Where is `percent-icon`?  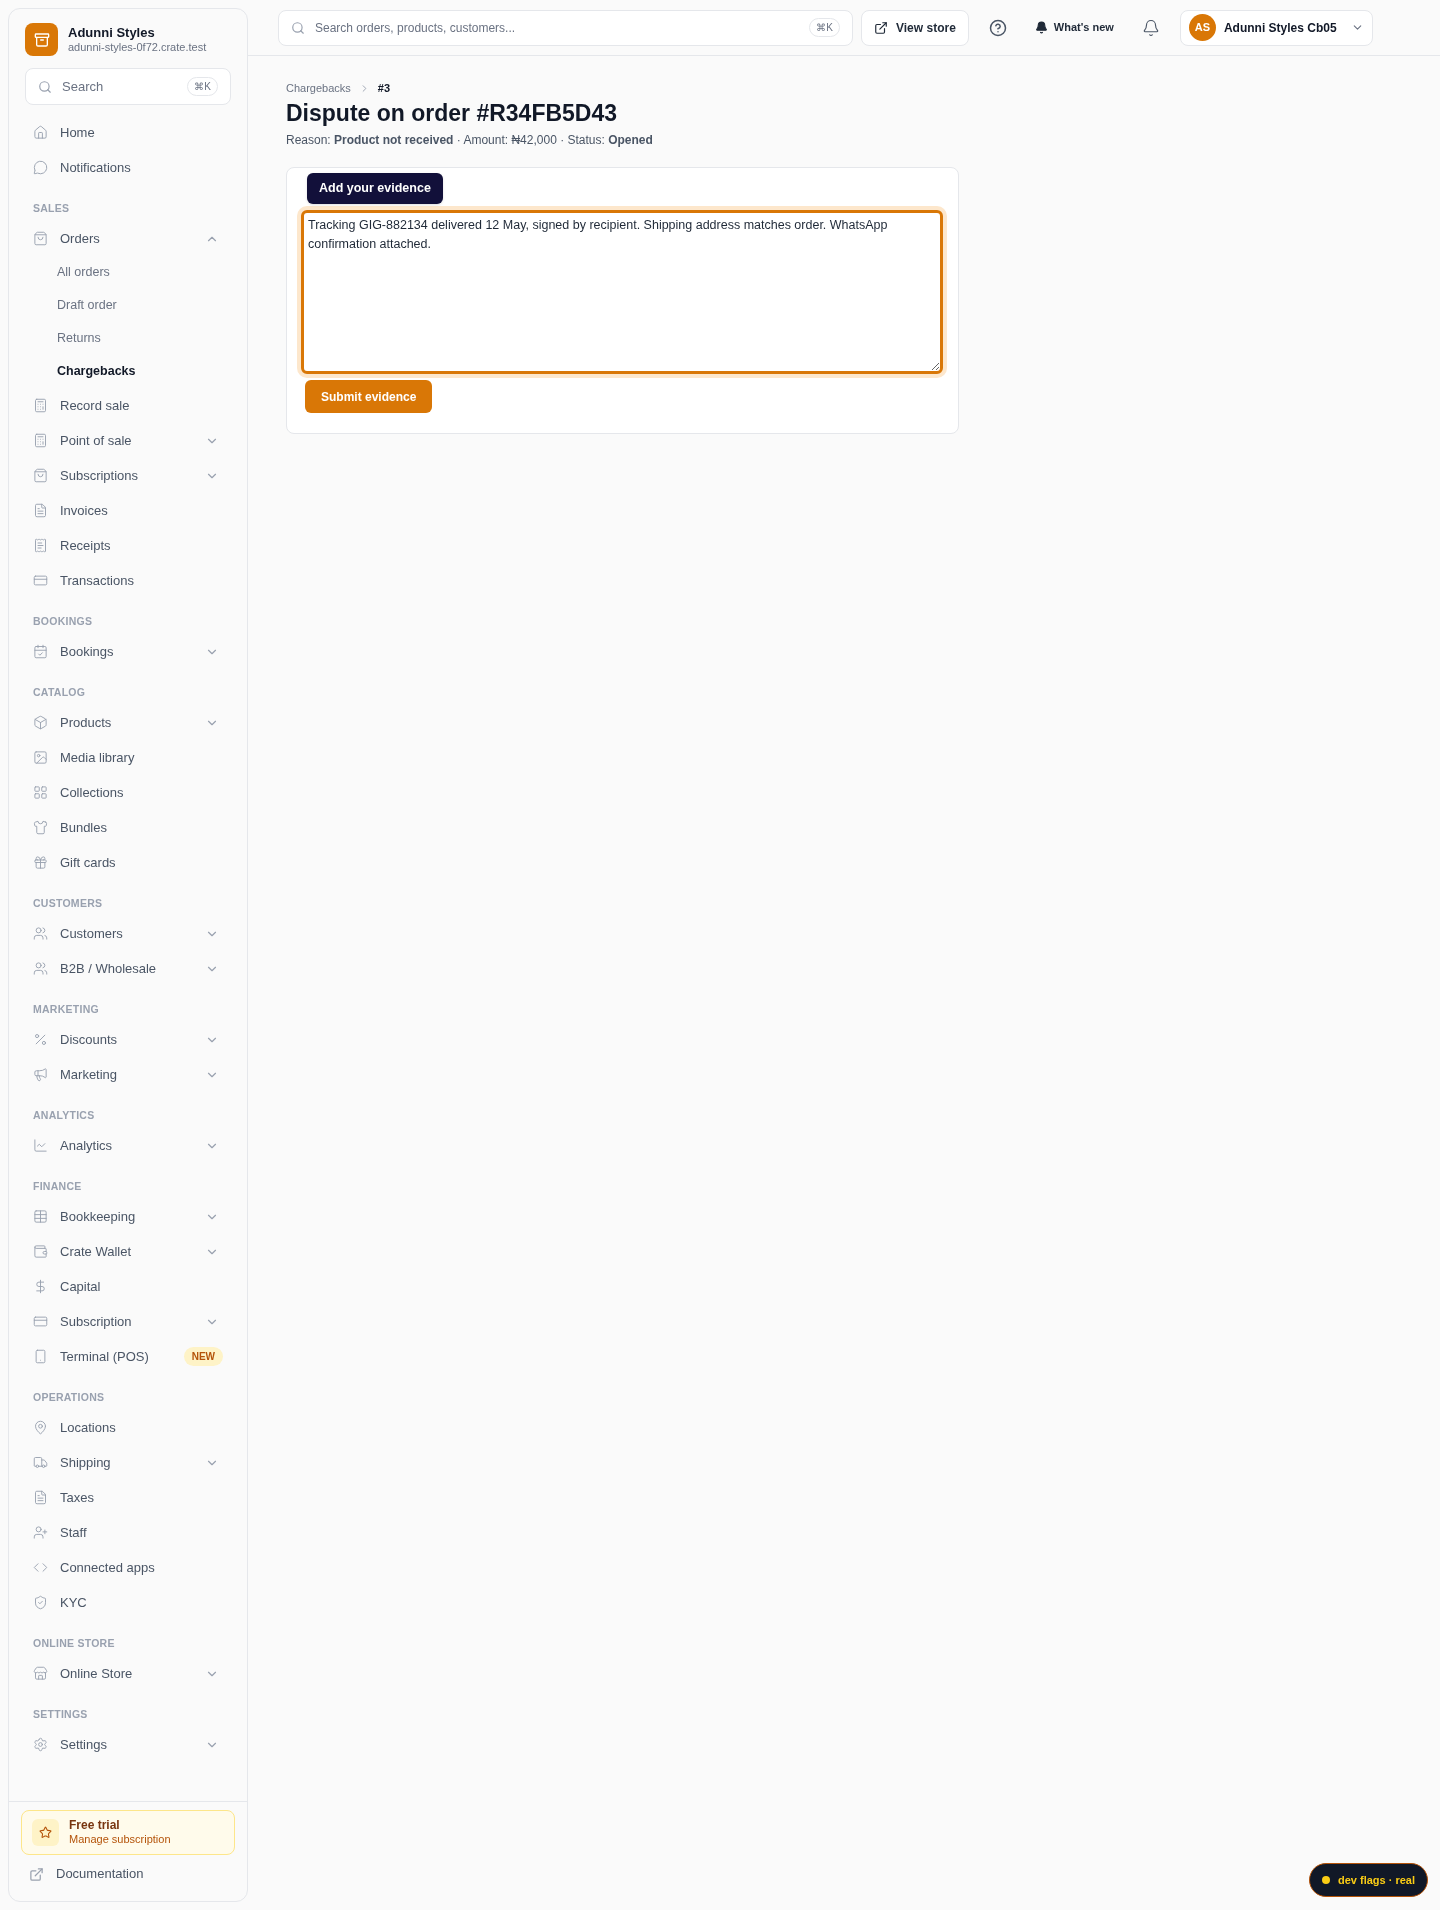
percent-icon is located at coordinates (40, 1039).